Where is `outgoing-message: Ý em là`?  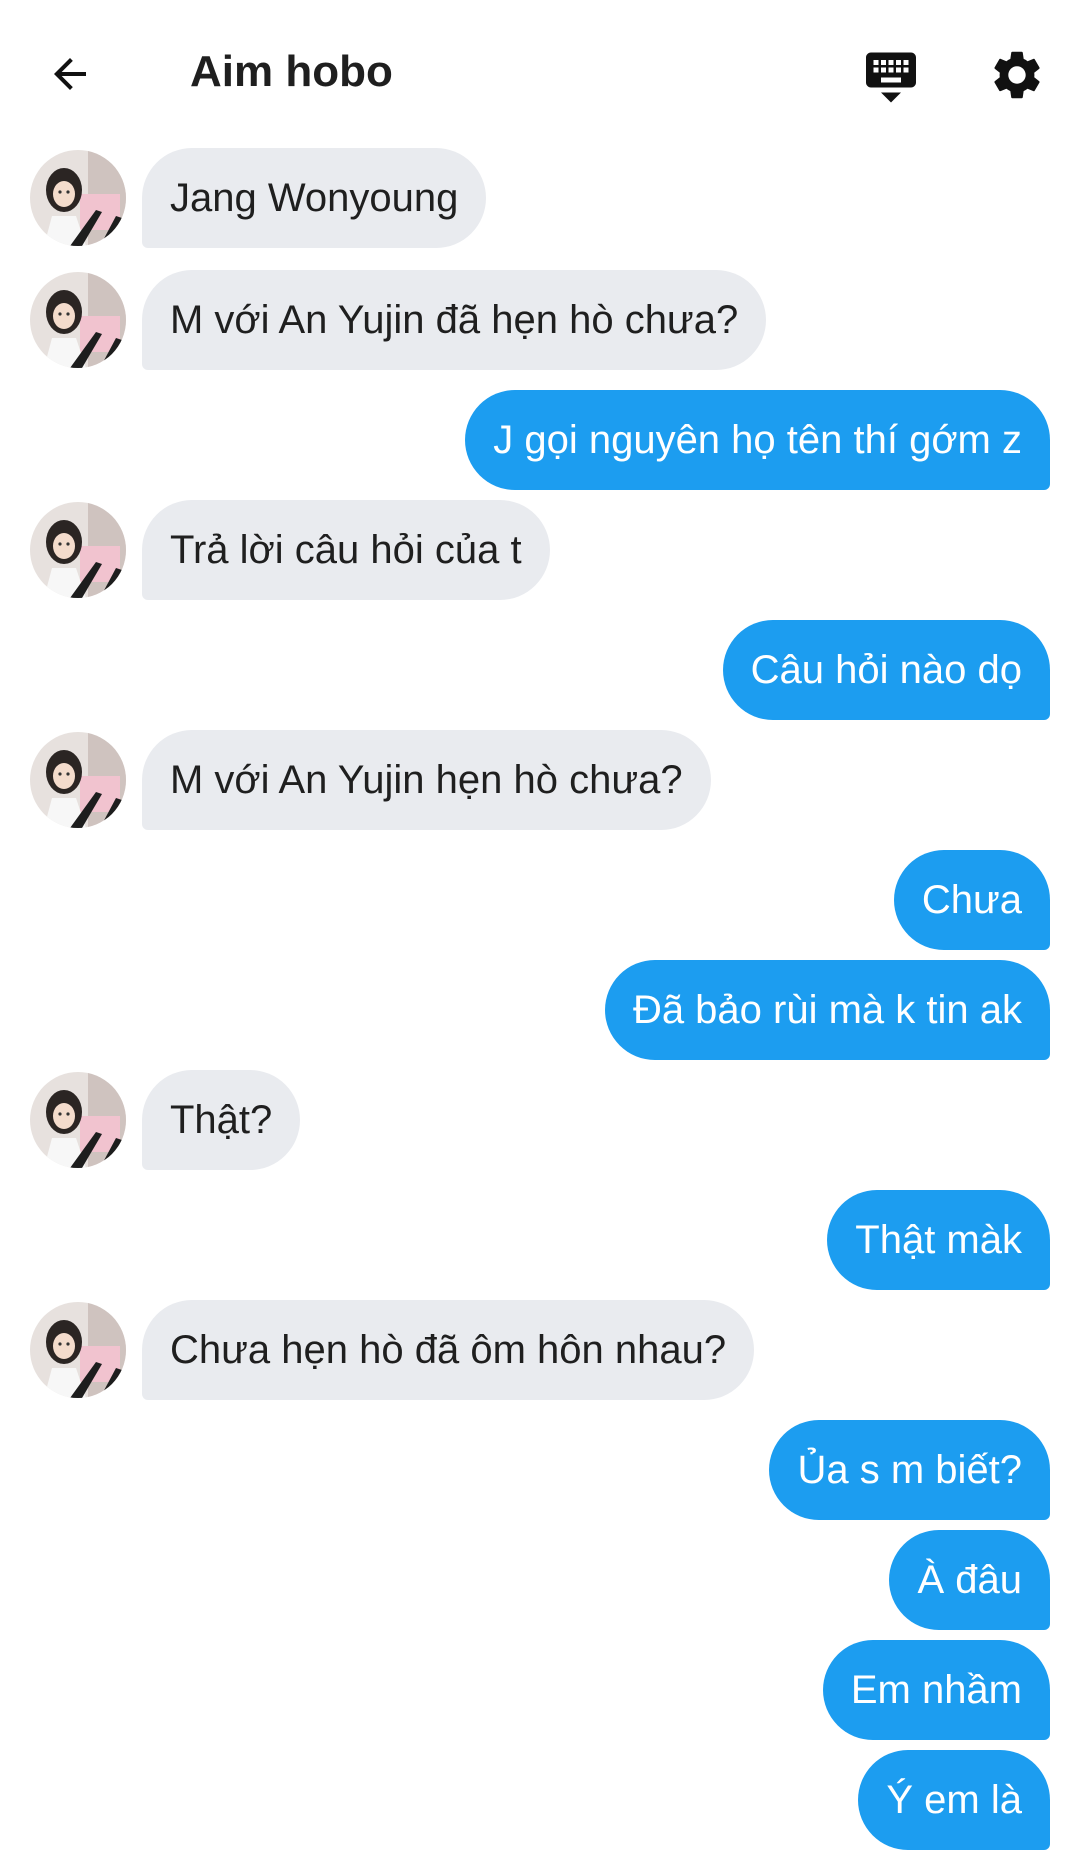 outgoing-message: Ý em là is located at coordinates (954, 1800).